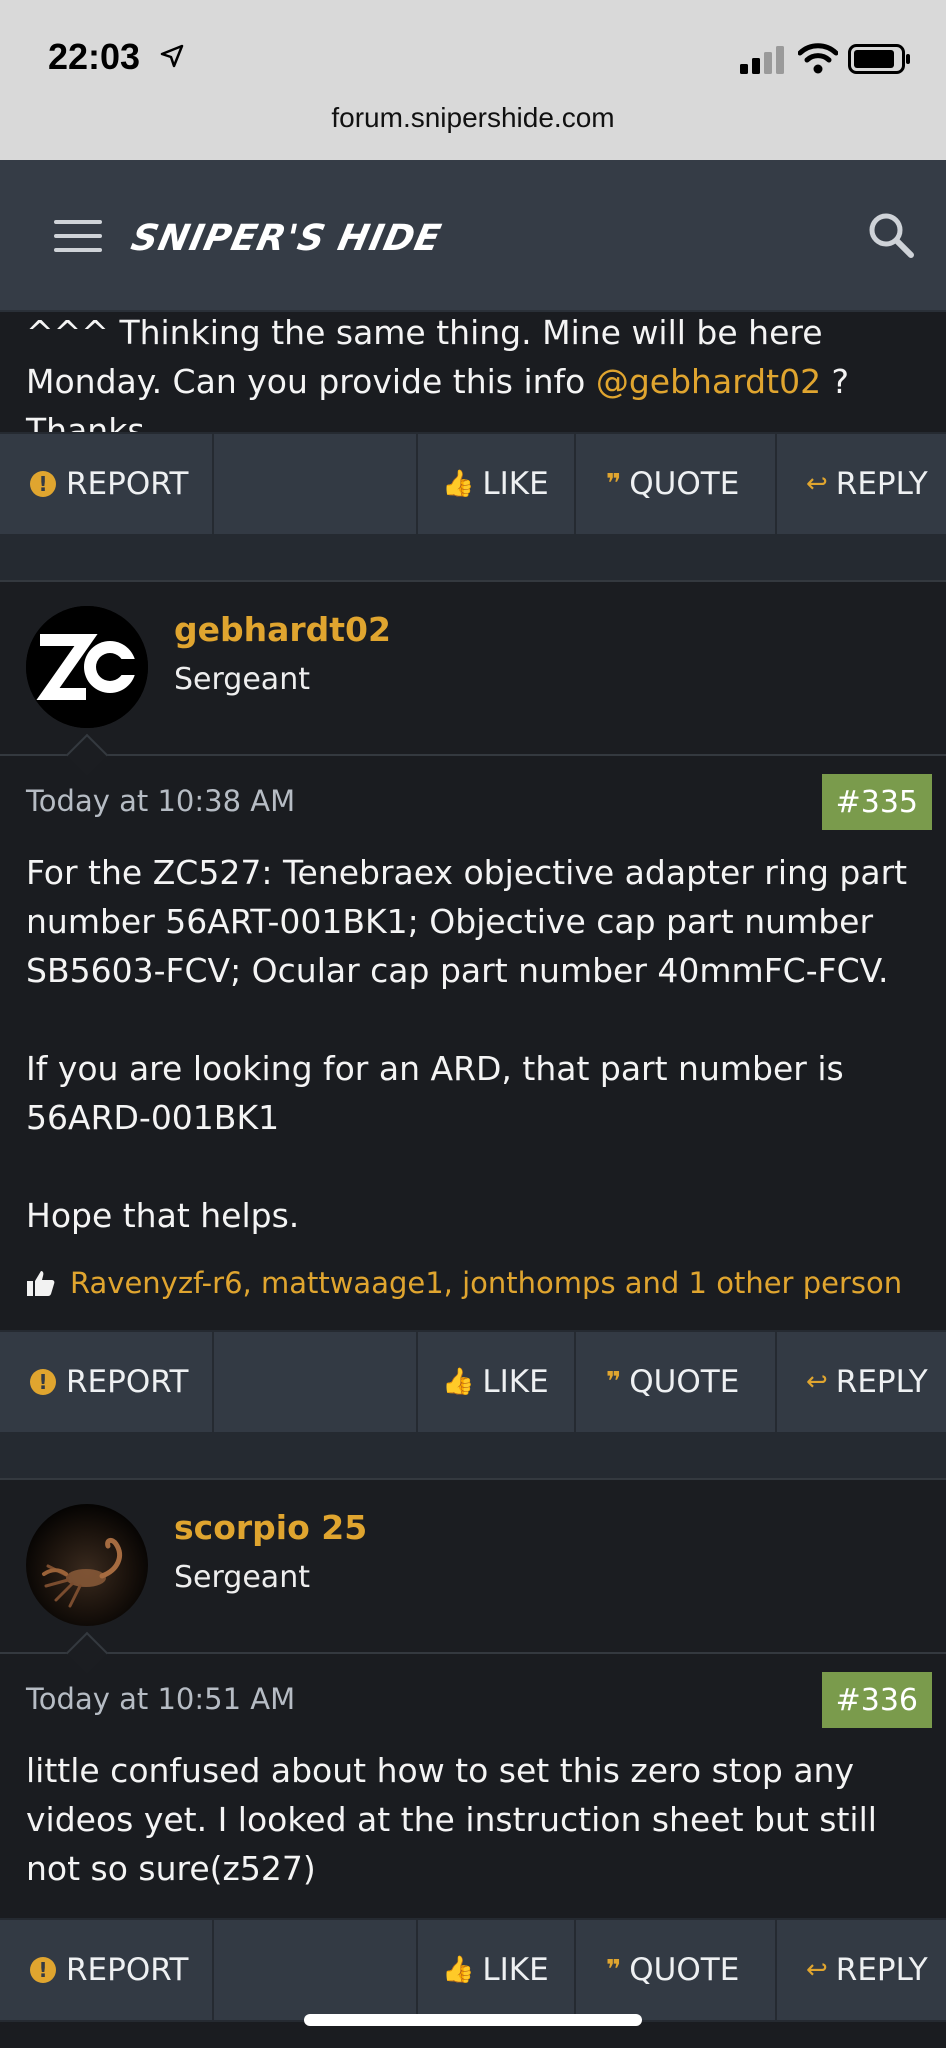  I want to click on user-mention-link: @gebhardt02, so click(708, 381).